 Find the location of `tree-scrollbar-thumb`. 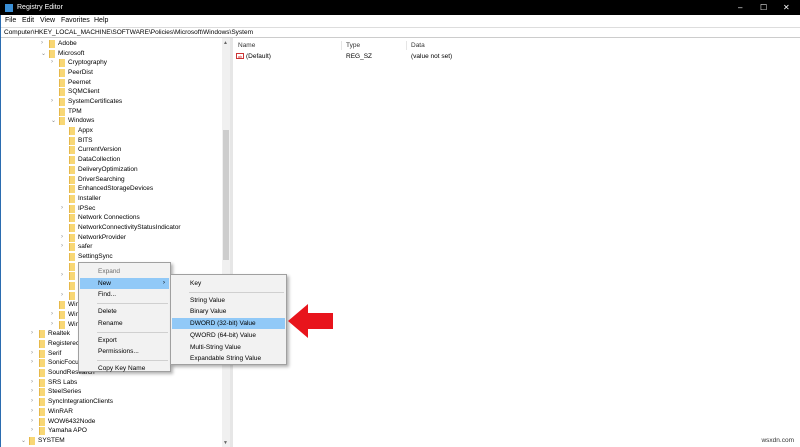

tree-scrollbar-thumb is located at coordinates (226, 195).